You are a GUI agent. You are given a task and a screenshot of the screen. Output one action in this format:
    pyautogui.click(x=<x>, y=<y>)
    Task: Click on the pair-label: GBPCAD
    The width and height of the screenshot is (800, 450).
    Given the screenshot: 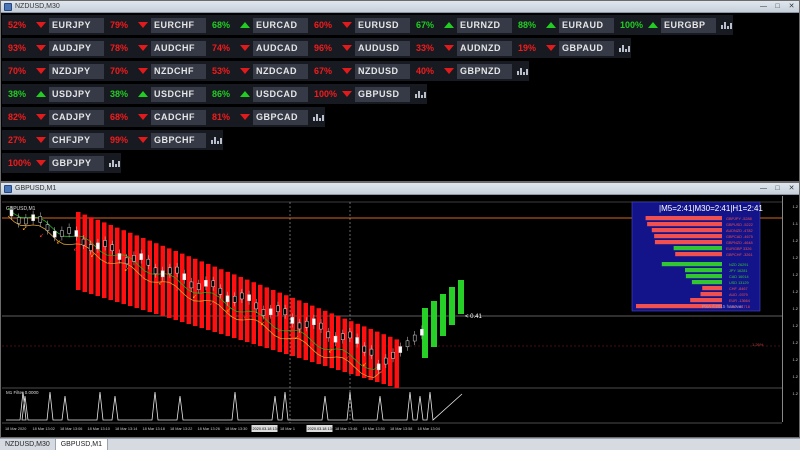 What is the action you would take?
    pyautogui.click(x=280, y=117)
    